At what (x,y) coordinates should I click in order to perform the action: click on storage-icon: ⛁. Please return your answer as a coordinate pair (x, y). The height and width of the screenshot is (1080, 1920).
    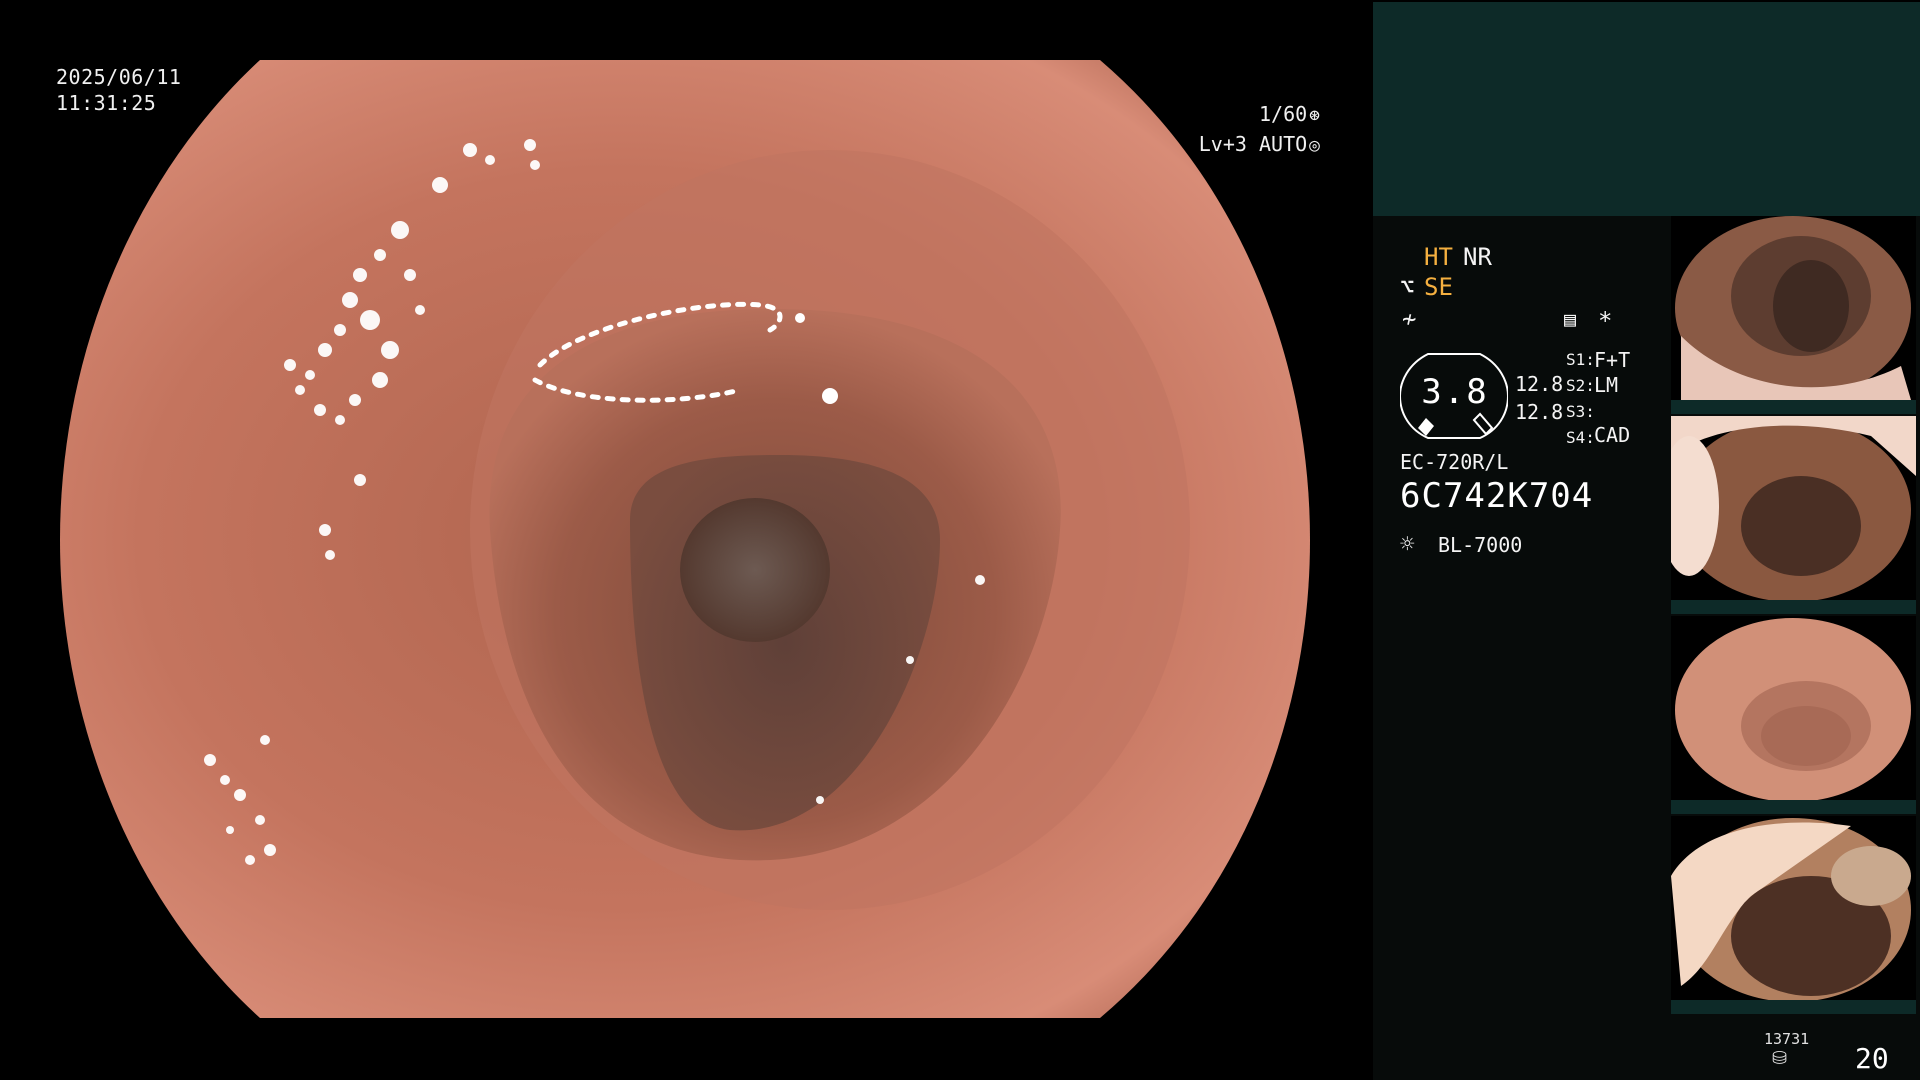
    Looking at the image, I should click on (1780, 1058).